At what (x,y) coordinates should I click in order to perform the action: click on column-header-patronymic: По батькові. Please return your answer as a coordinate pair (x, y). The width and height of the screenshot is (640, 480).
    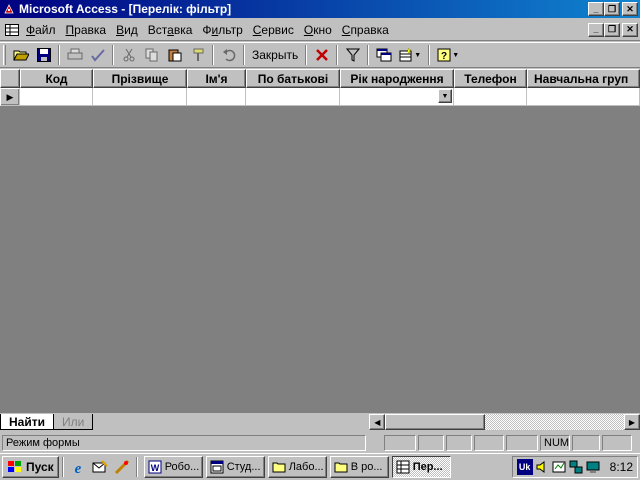
    Looking at the image, I should click on (293, 78).